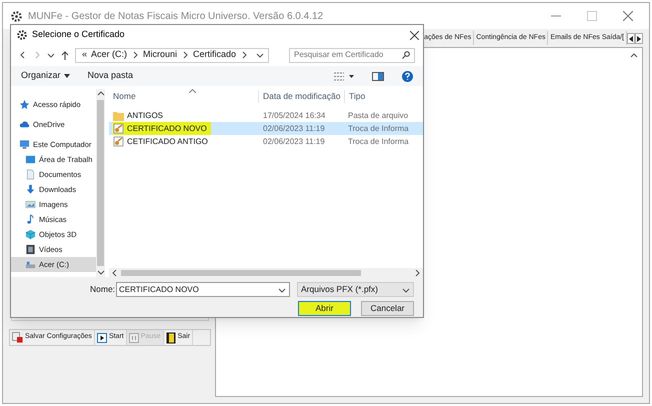 This screenshot has height=406, width=652. I want to click on cube-icon, so click(30, 234).